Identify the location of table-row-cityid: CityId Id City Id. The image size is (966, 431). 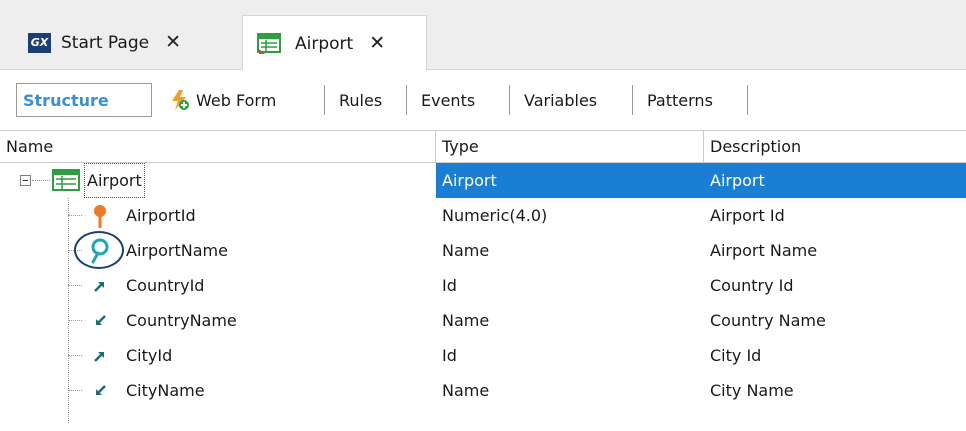
(483, 355).